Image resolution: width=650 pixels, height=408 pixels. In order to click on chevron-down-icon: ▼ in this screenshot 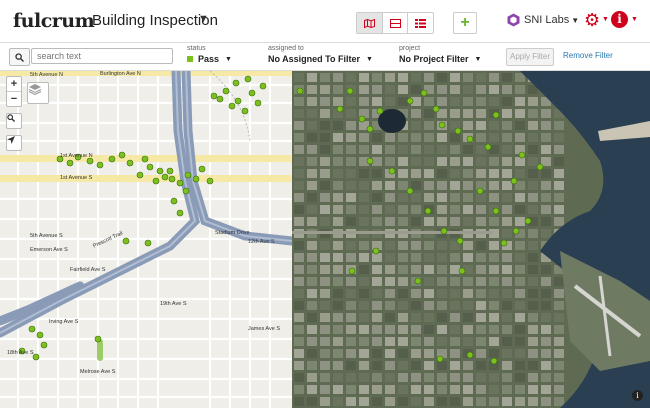, I will do `click(203, 19)`.